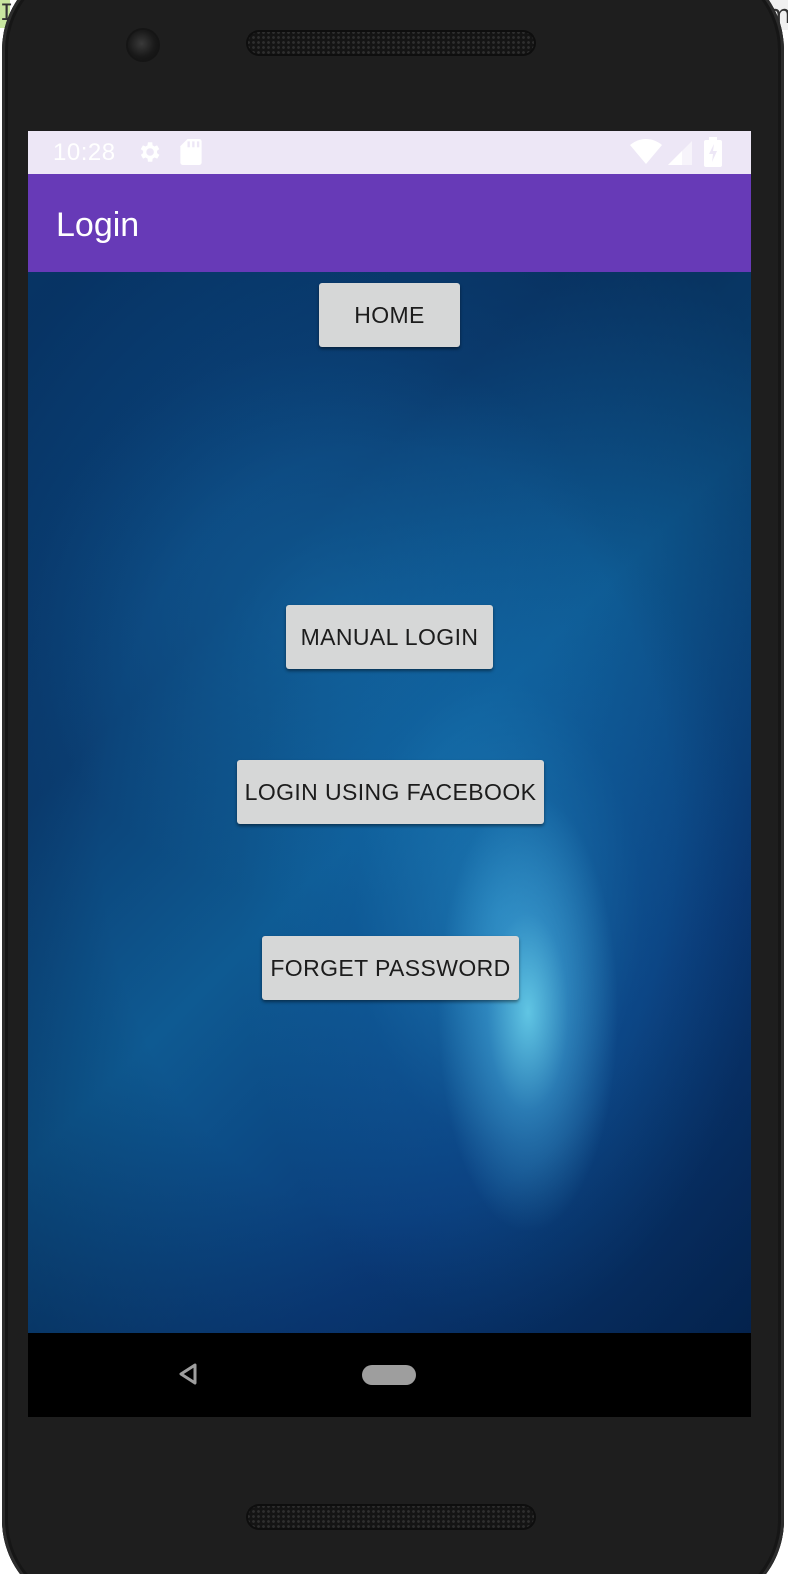 The width and height of the screenshot is (788, 1574). I want to click on app-bar: Login, so click(389, 223).